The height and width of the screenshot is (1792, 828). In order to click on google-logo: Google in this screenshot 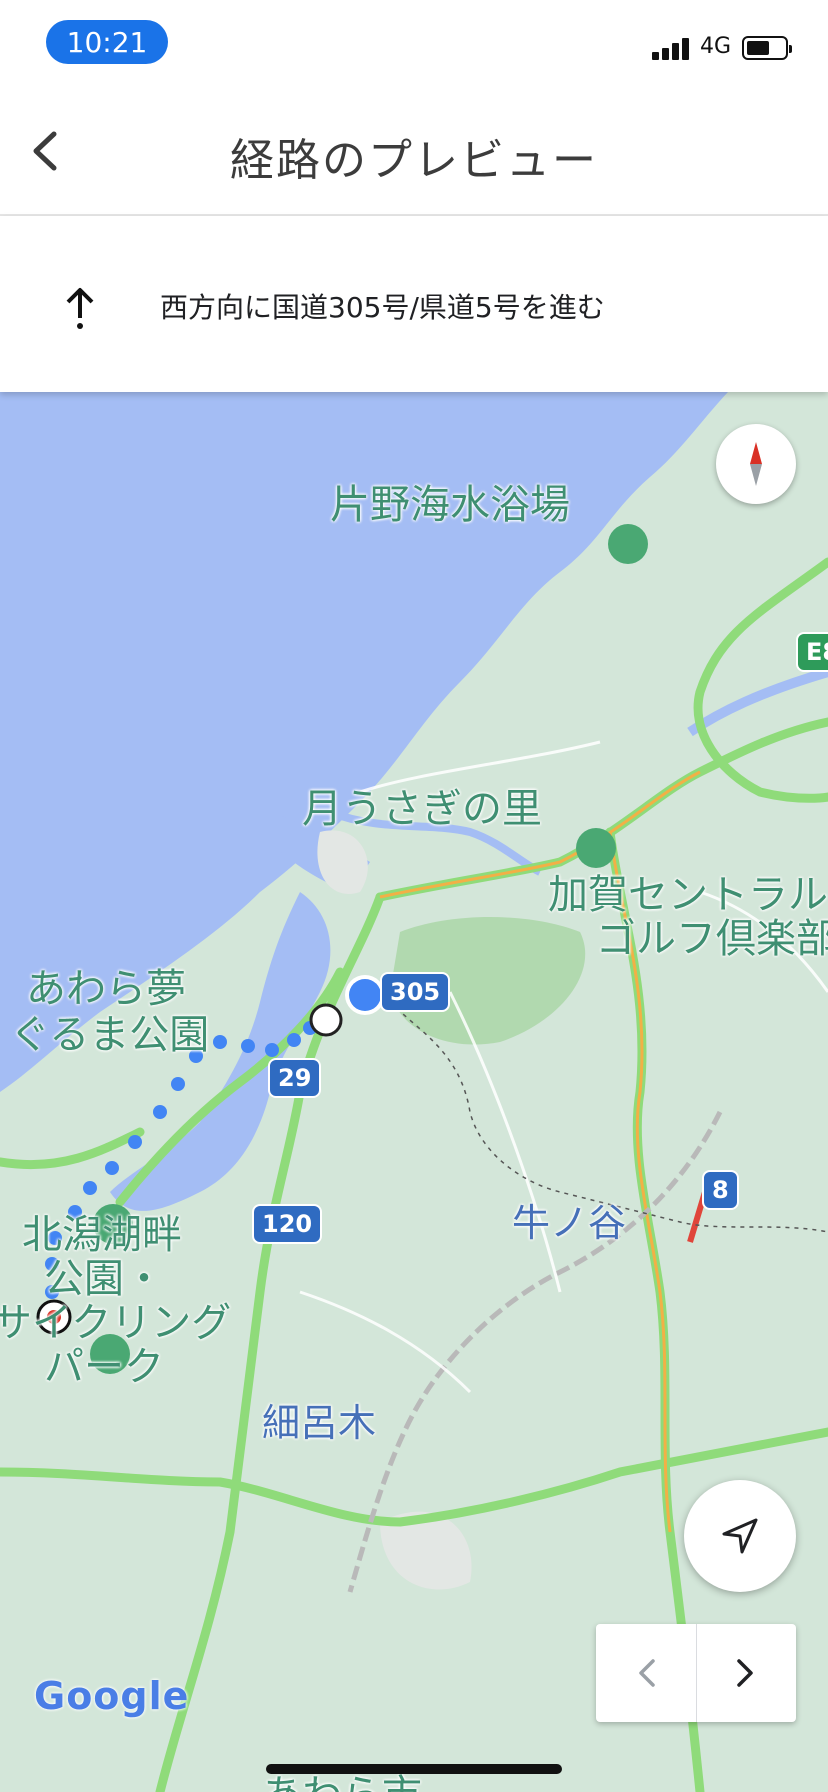, I will do `click(111, 1696)`.